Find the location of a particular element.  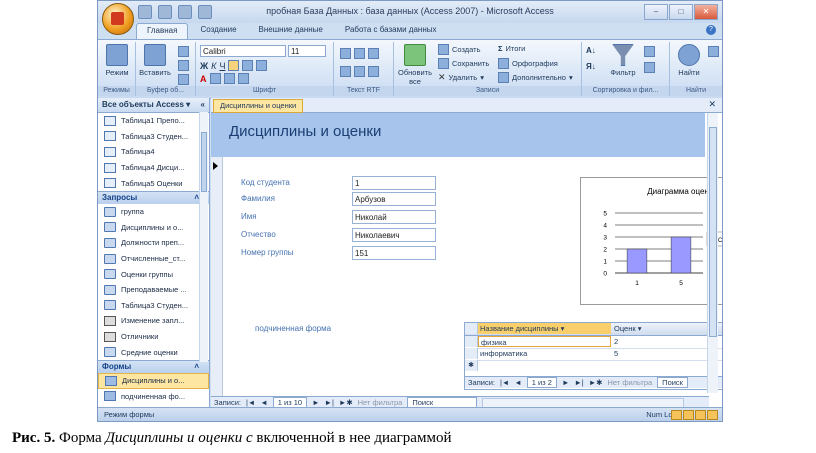

outdent-icon is located at coordinates (359, 53).